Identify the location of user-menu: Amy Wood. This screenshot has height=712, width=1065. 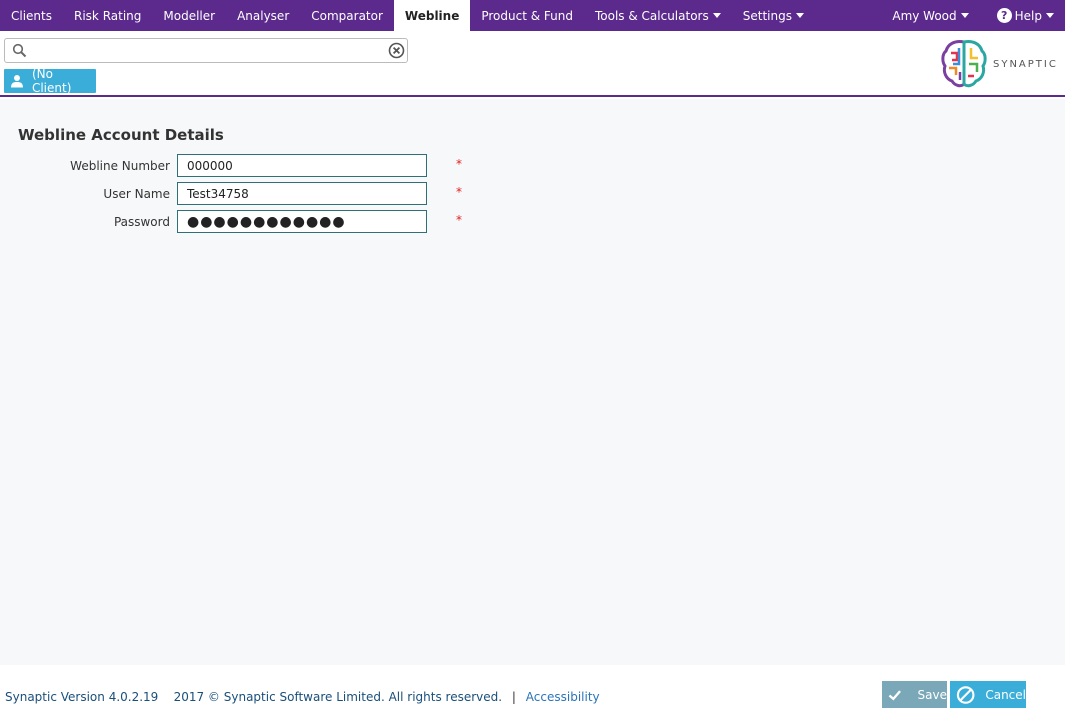
(933, 15).